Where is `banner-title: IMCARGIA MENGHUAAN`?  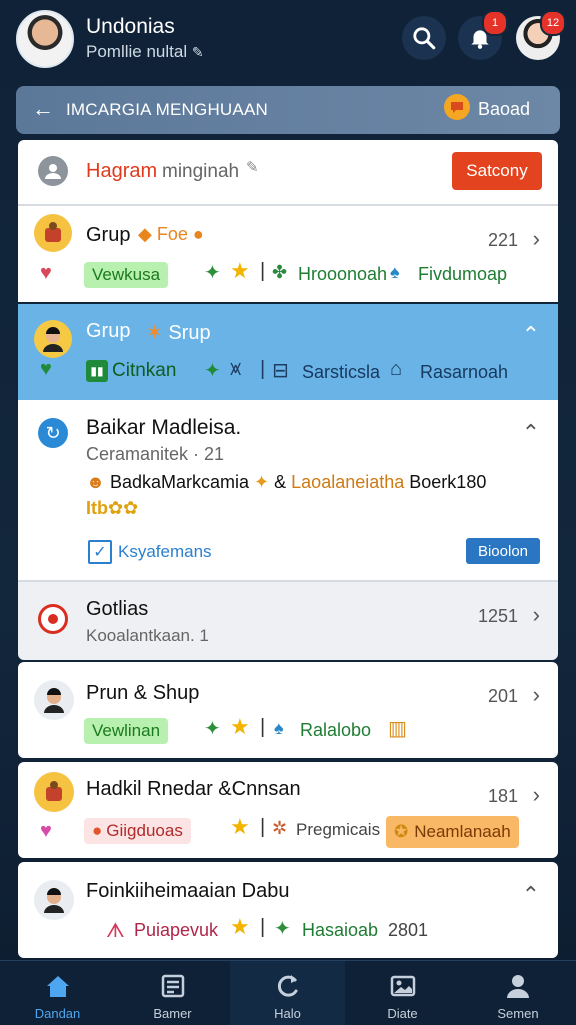 banner-title: IMCARGIA MENGHUAAN is located at coordinates (167, 109).